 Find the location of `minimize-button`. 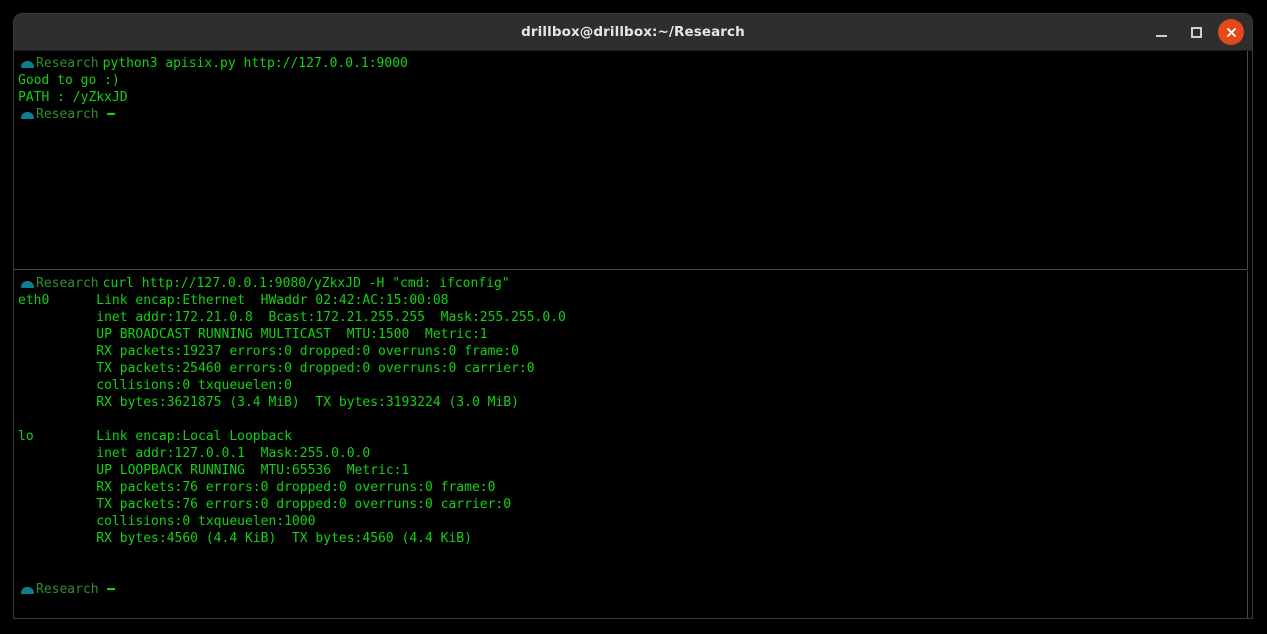

minimize-button is located at coordinates (1161, 32).